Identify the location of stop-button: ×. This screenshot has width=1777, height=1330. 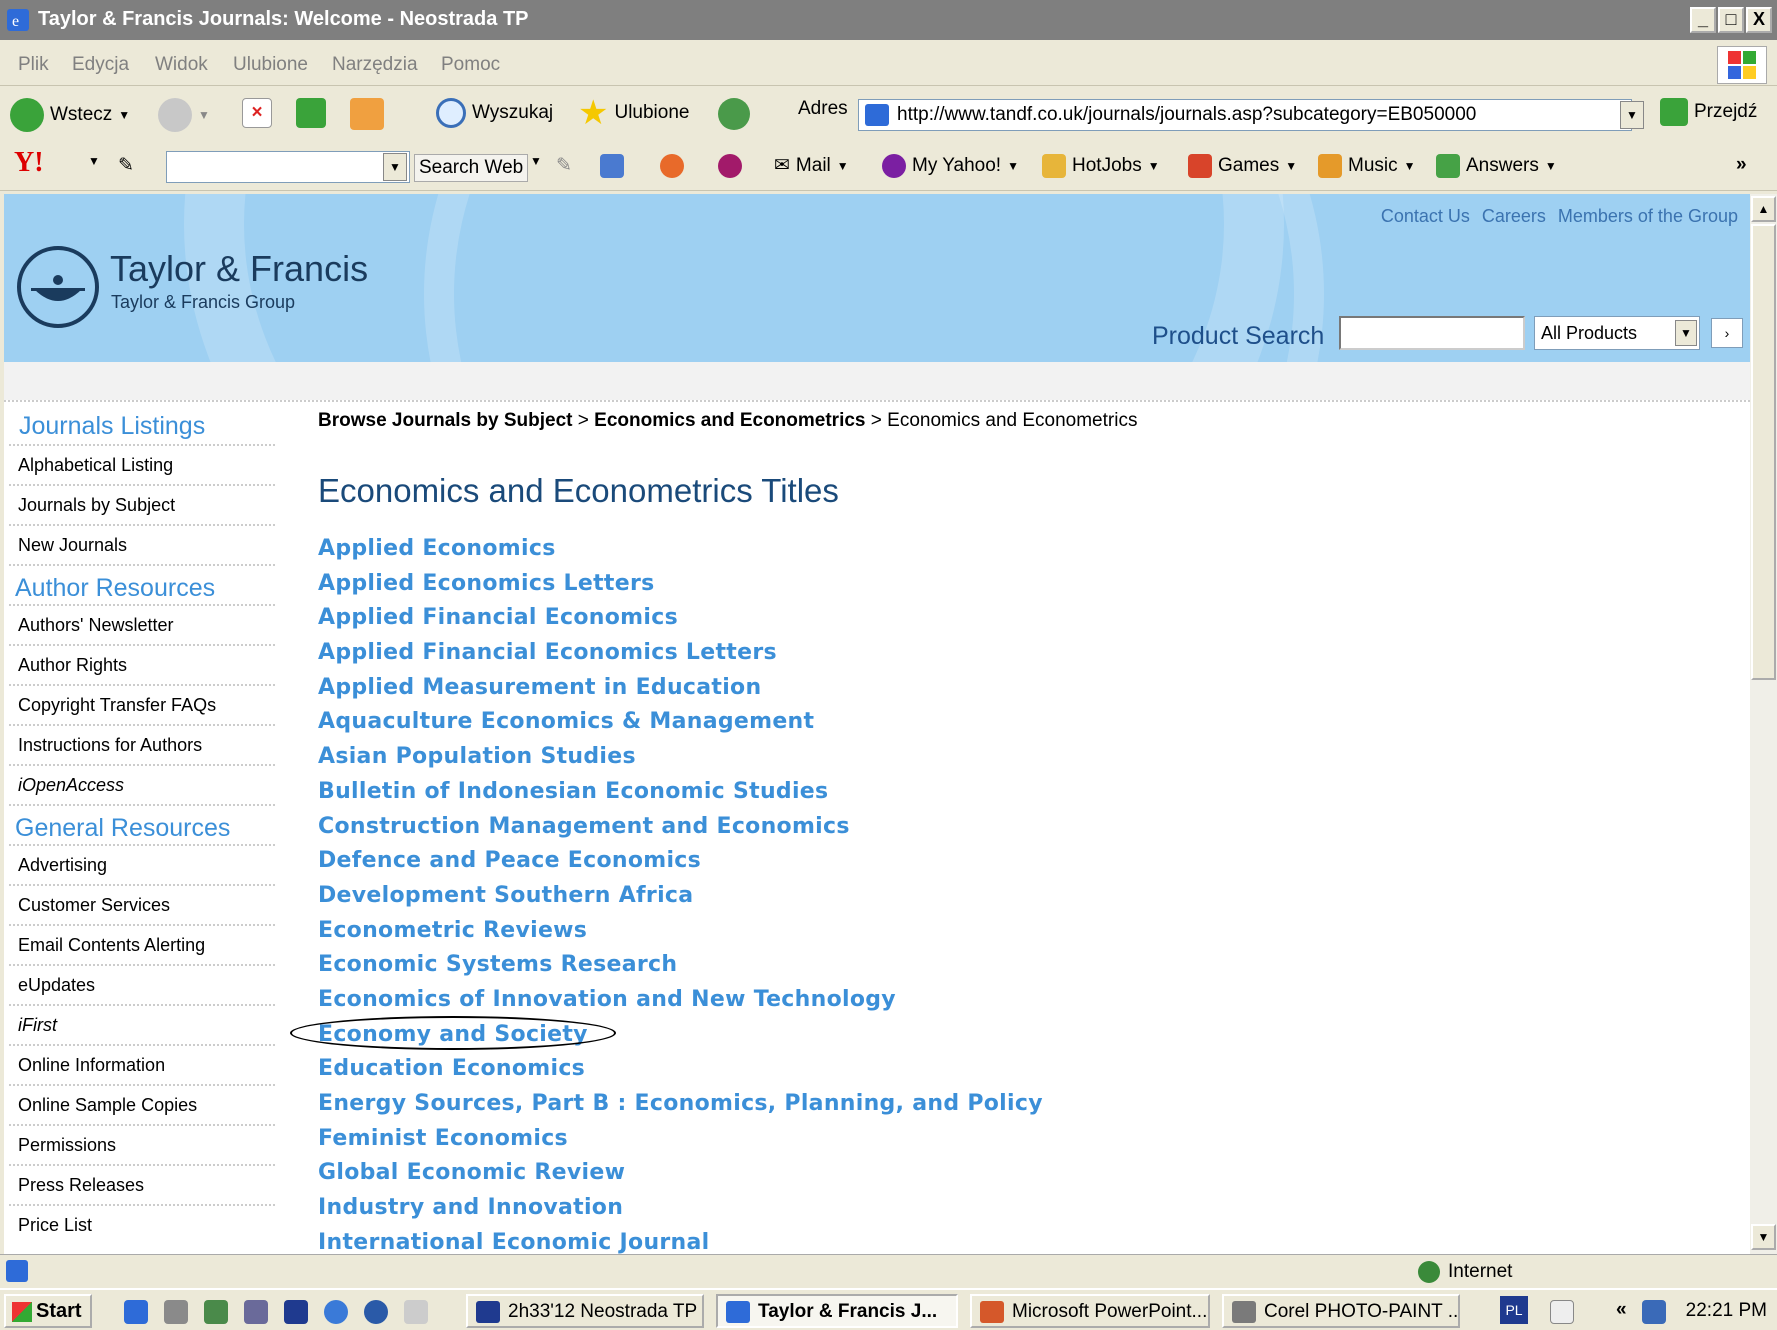
(257, 113).